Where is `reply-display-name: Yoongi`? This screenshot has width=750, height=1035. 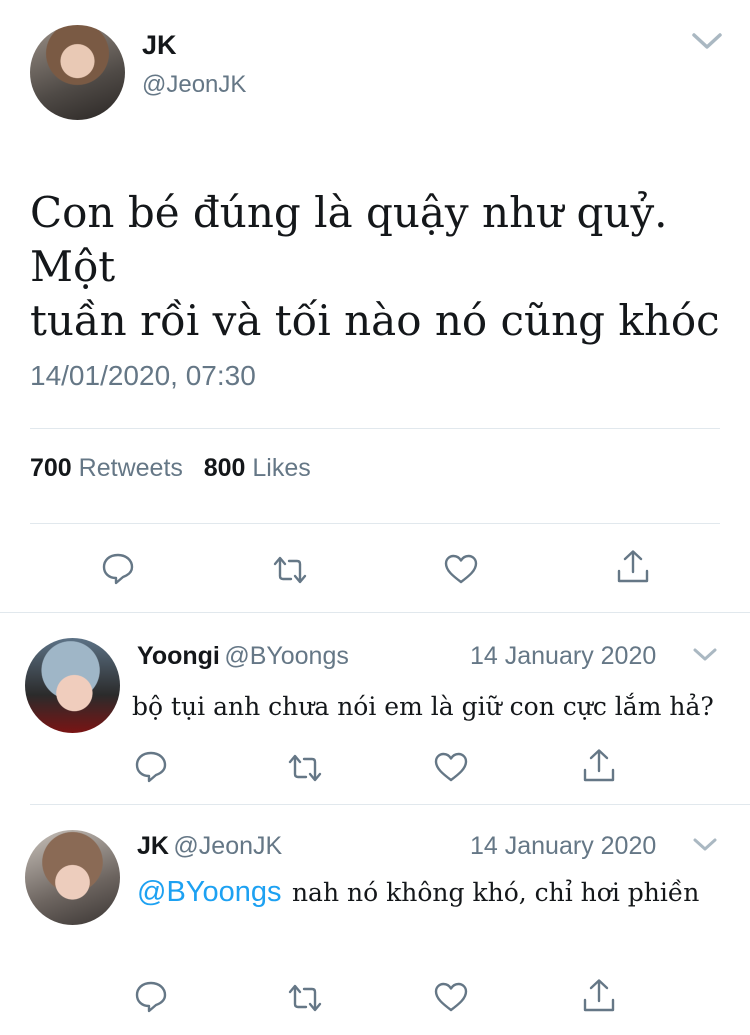
reply-display-name: Yoongi is located at coordinates (178, 656).